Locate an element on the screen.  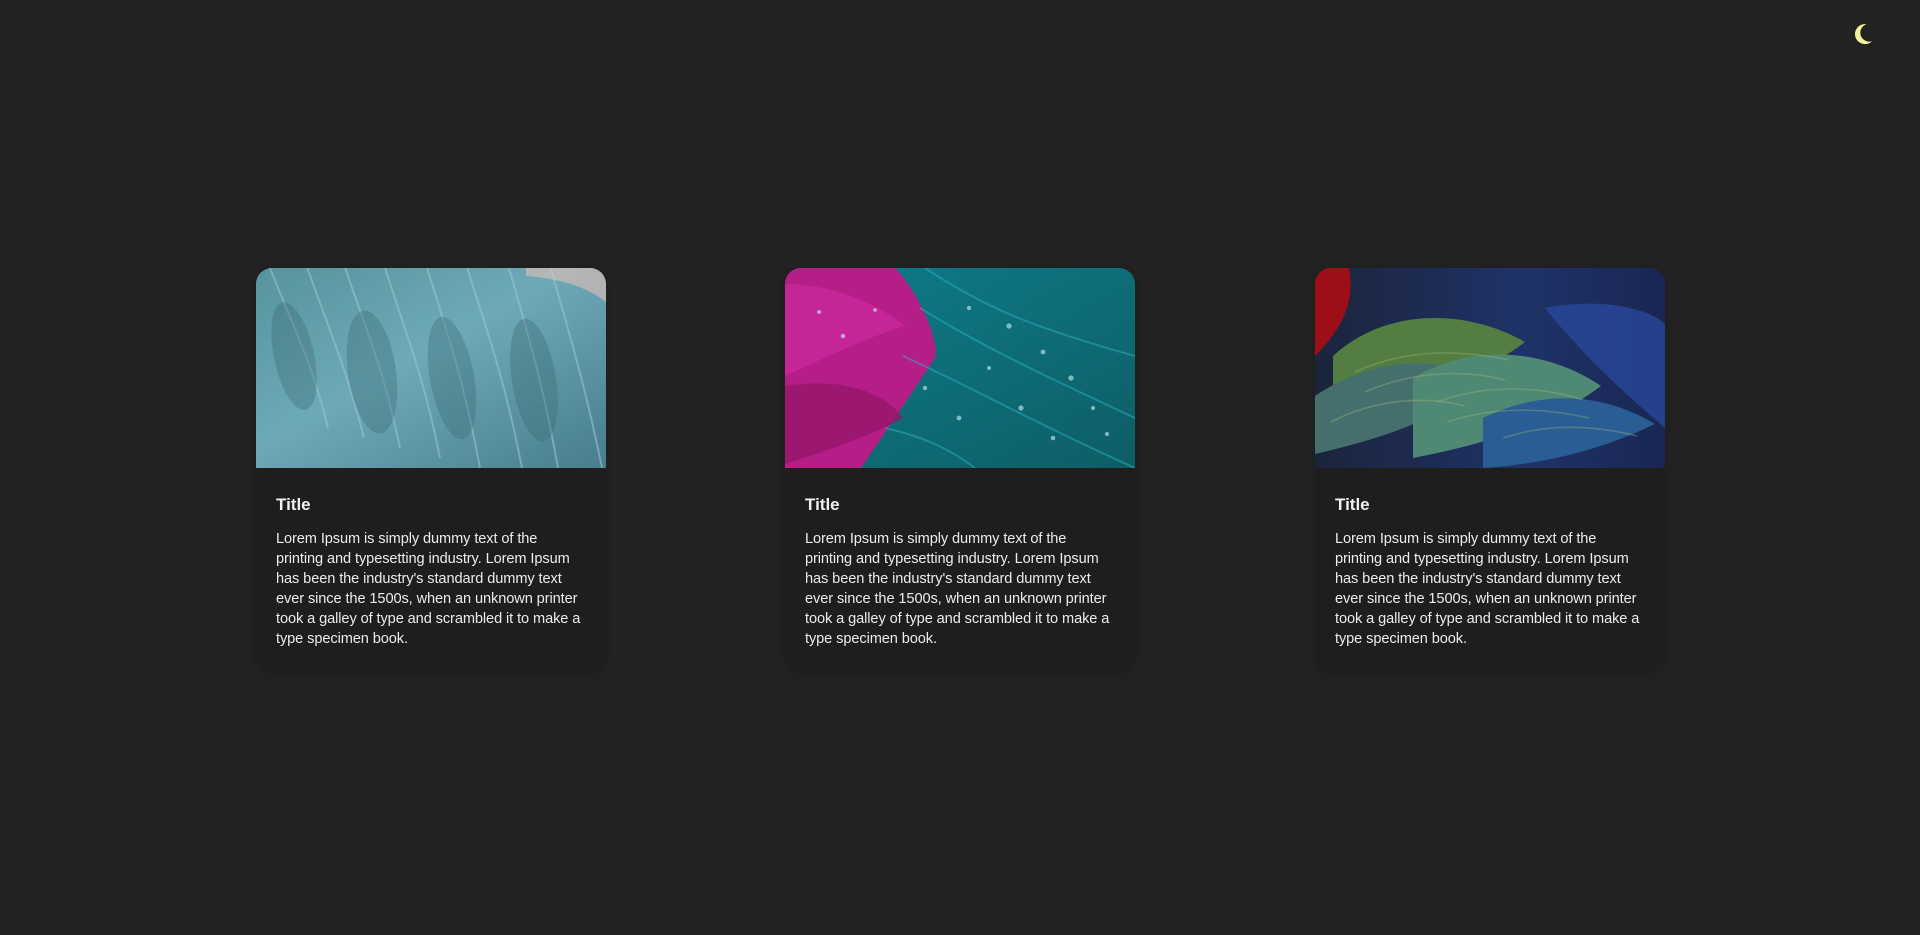
moon-icon is located at coordinates (1862, 36).